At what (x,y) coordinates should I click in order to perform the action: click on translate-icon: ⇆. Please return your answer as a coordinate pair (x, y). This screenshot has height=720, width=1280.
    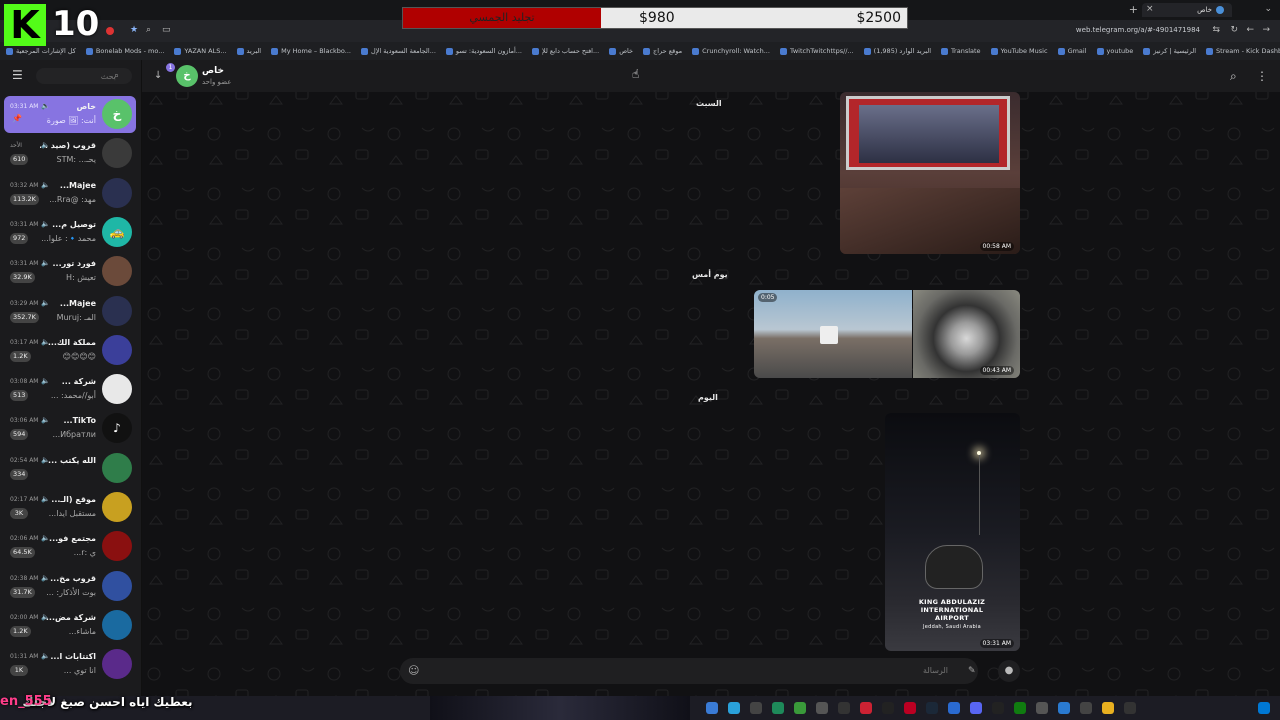
    Looking at the image, I should click on (1216, 30).